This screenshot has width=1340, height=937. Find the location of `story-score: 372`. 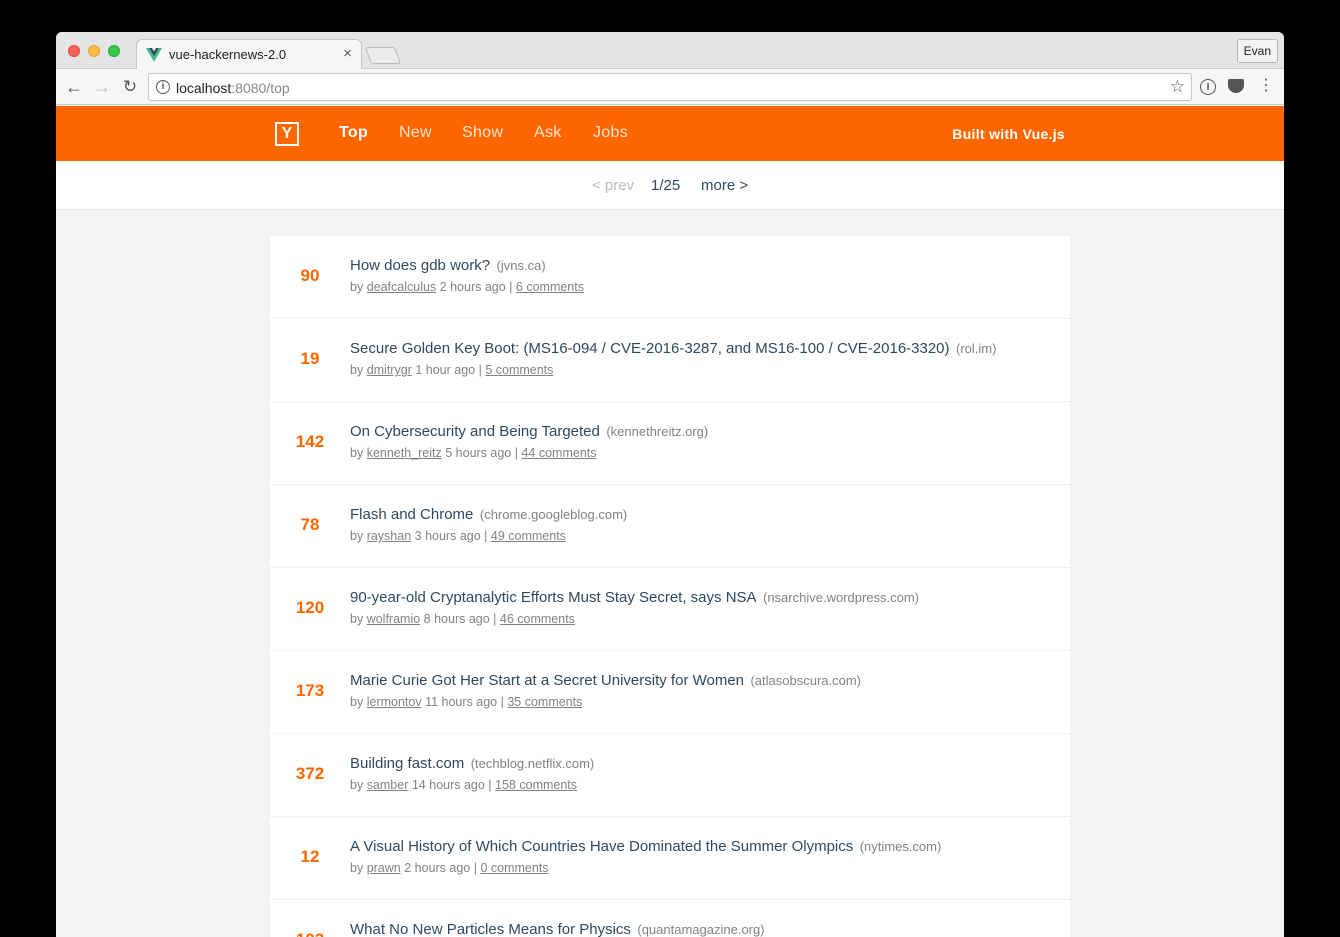

story-score: 372 is located at coordinates (310, 773).